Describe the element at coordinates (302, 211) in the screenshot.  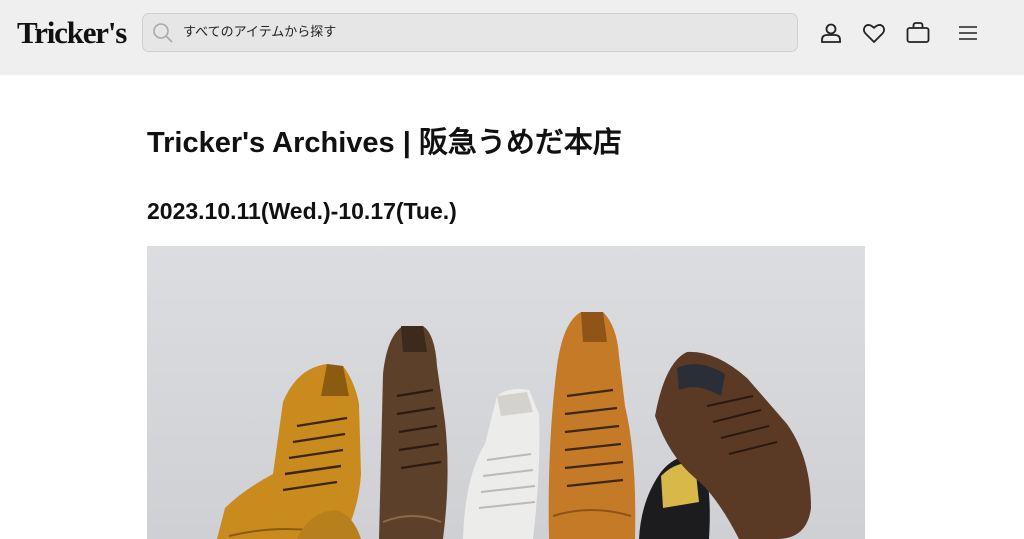
I see `event-date: 2023.10.11(Wed.)-10.17(Tue.)` at that location.